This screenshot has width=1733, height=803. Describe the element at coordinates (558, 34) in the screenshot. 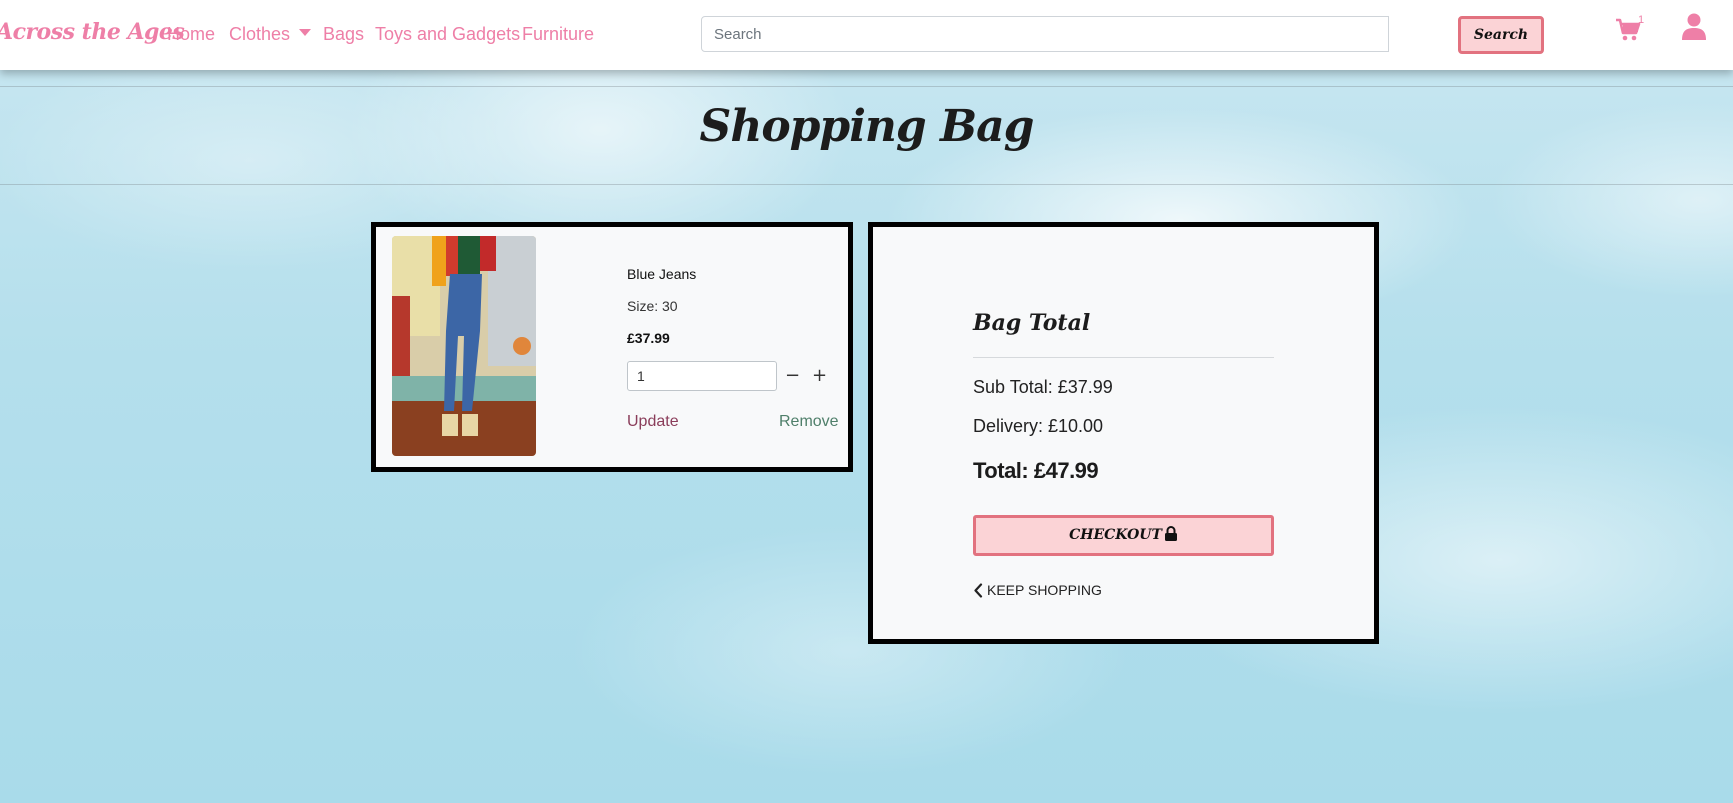

I see `nav-link-furniture: Furniture` at that location.